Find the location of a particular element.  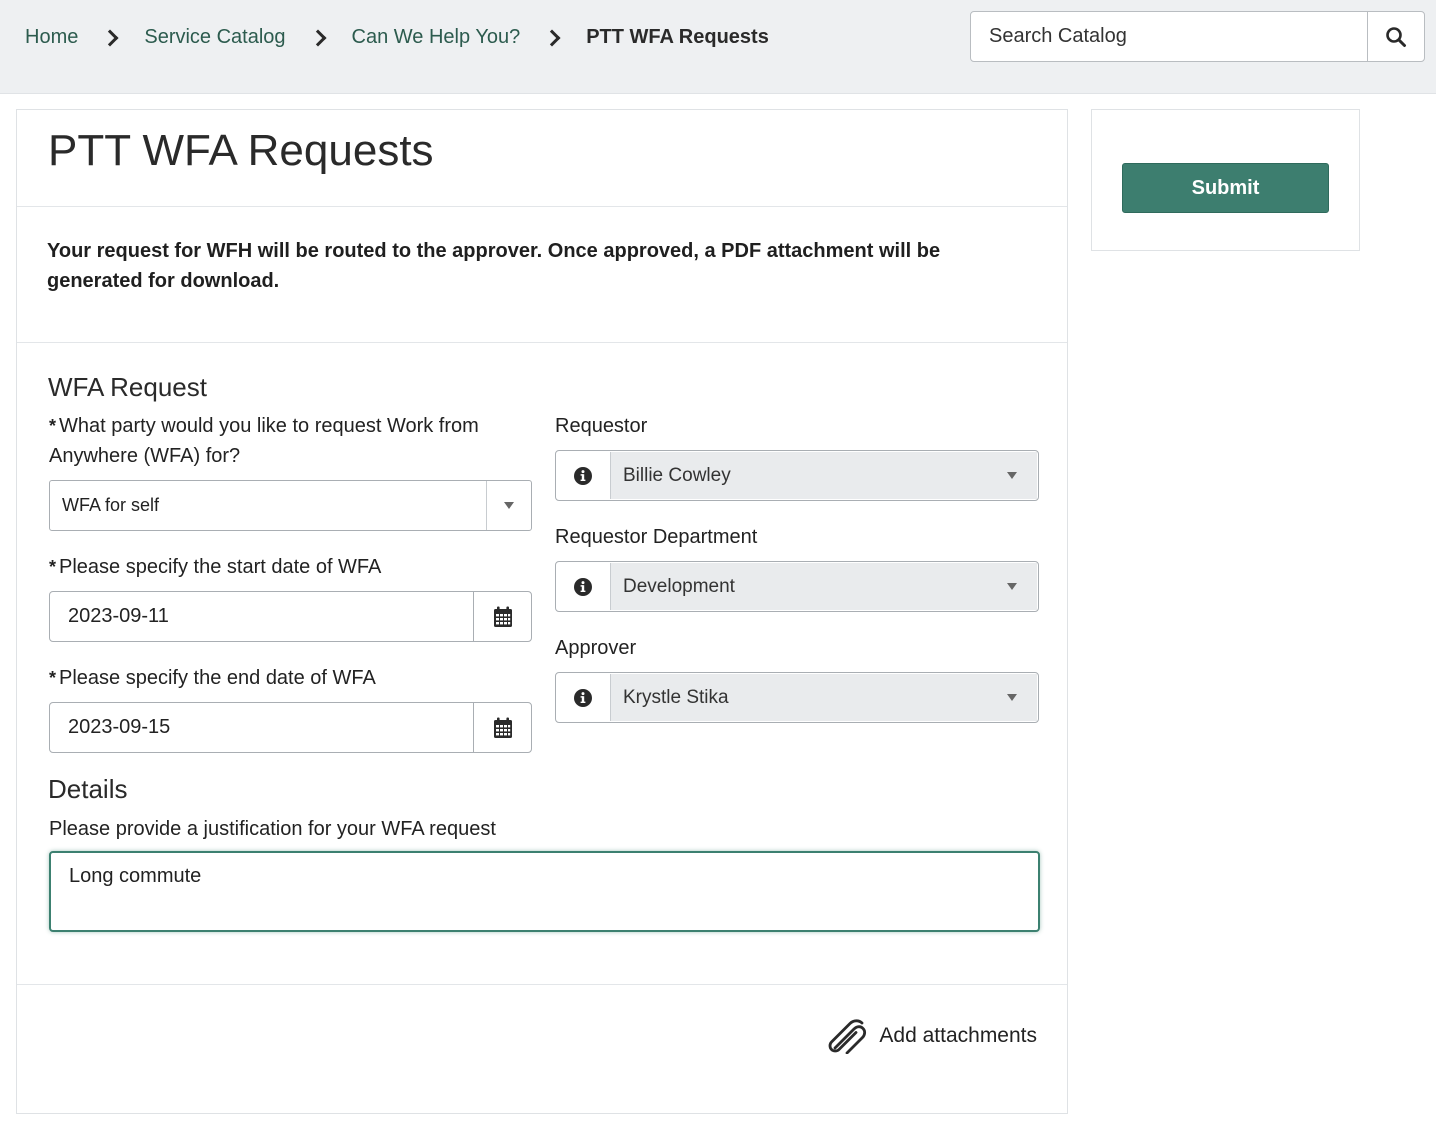

department-select: Development is located at coordinates (823, 586).